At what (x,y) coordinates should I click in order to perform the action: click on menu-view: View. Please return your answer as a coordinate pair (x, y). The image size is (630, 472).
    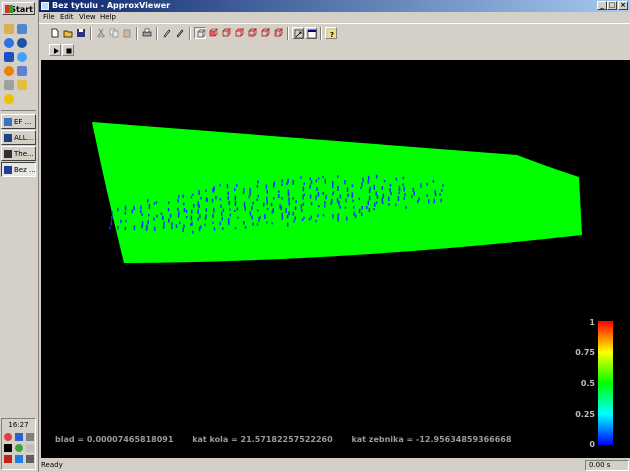
    Looking at the image, I should click on (87, 17).